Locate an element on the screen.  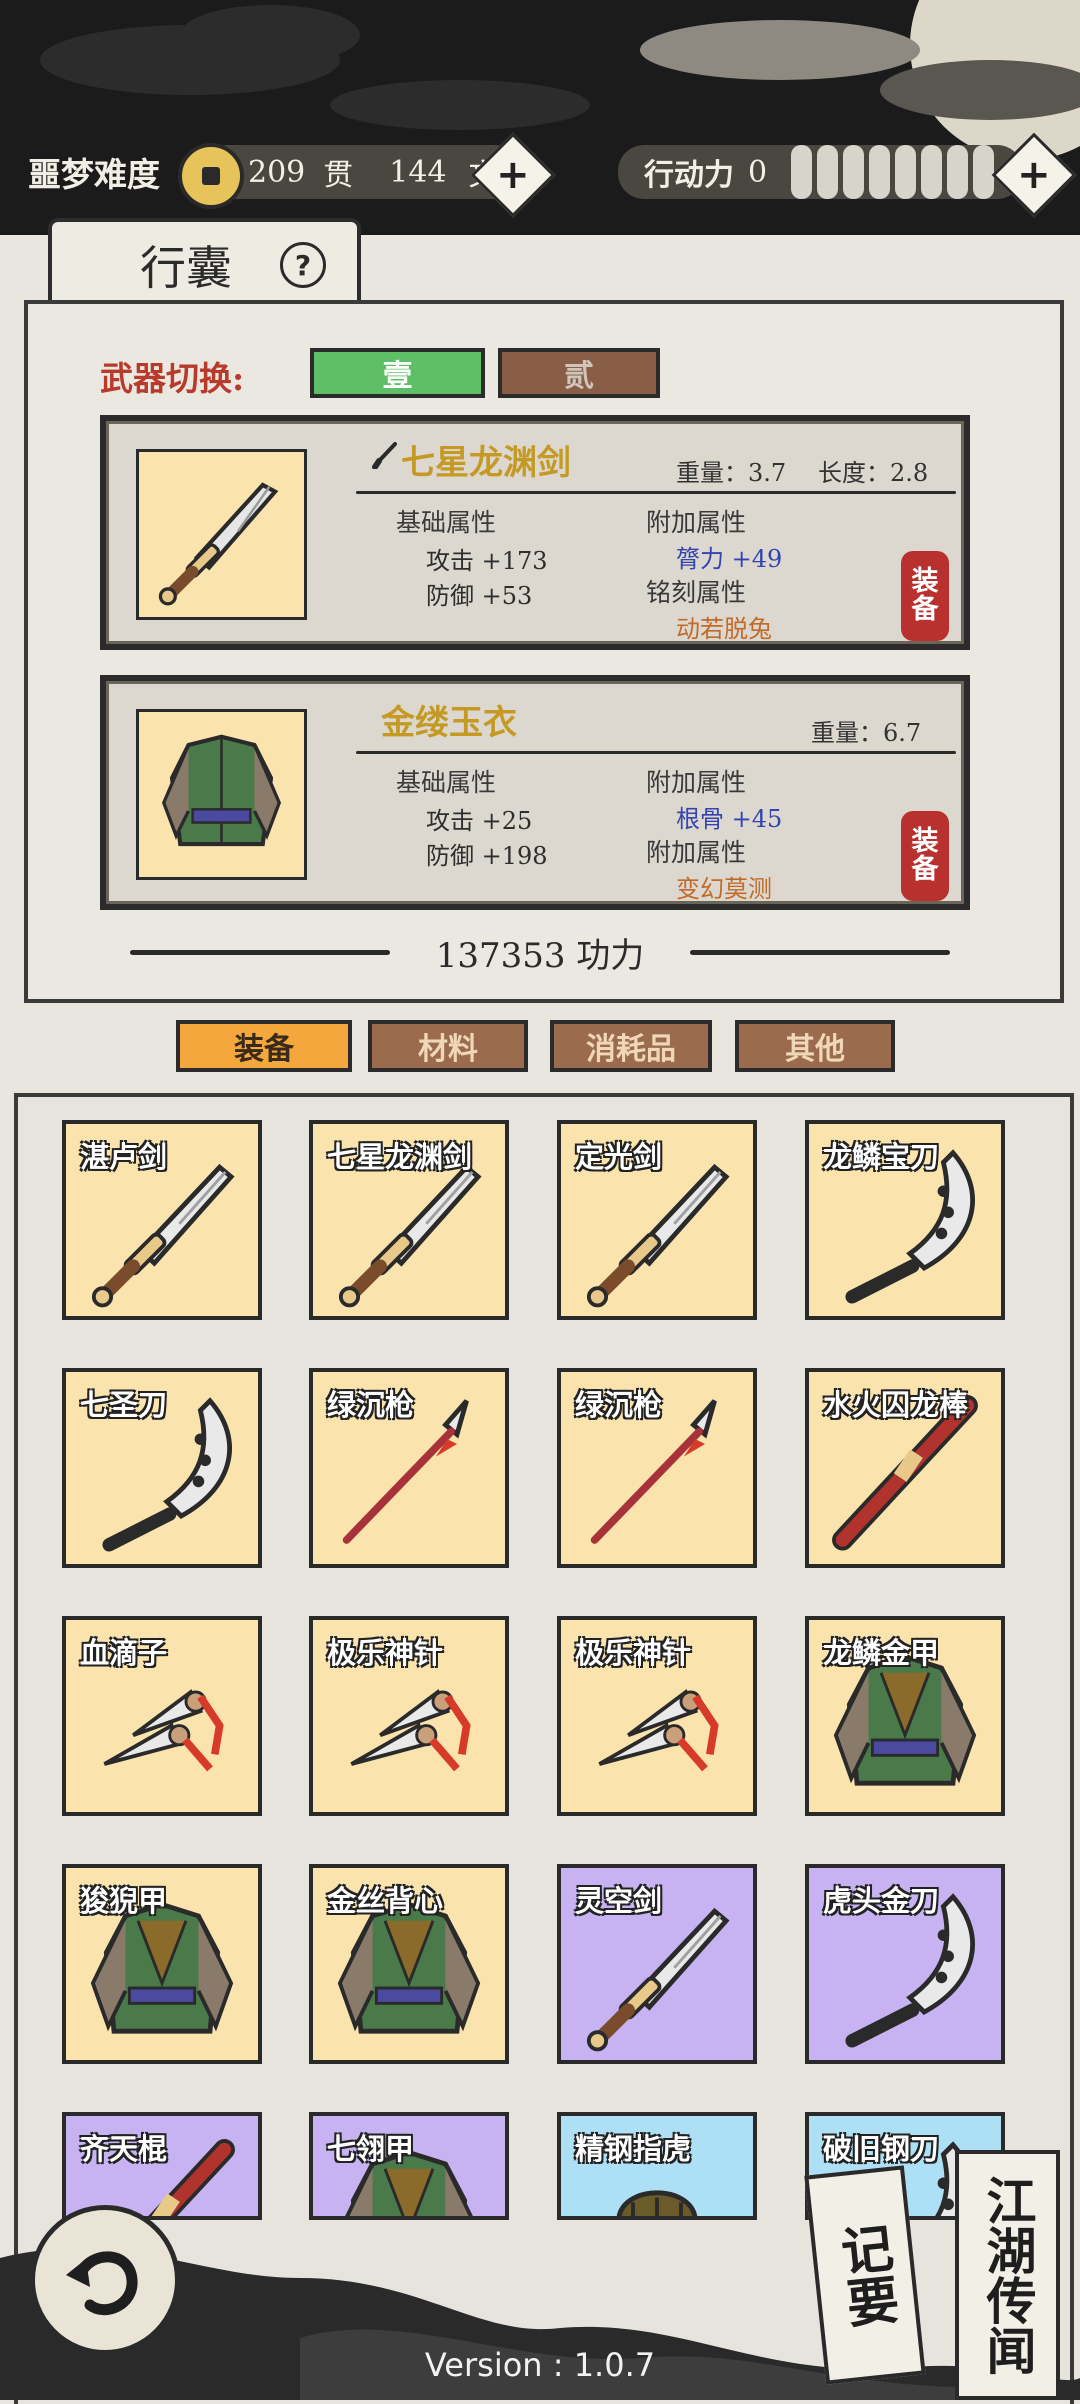
equipped-weapon-name: 七星龙渊剑 is located at coordinates (486, 459).